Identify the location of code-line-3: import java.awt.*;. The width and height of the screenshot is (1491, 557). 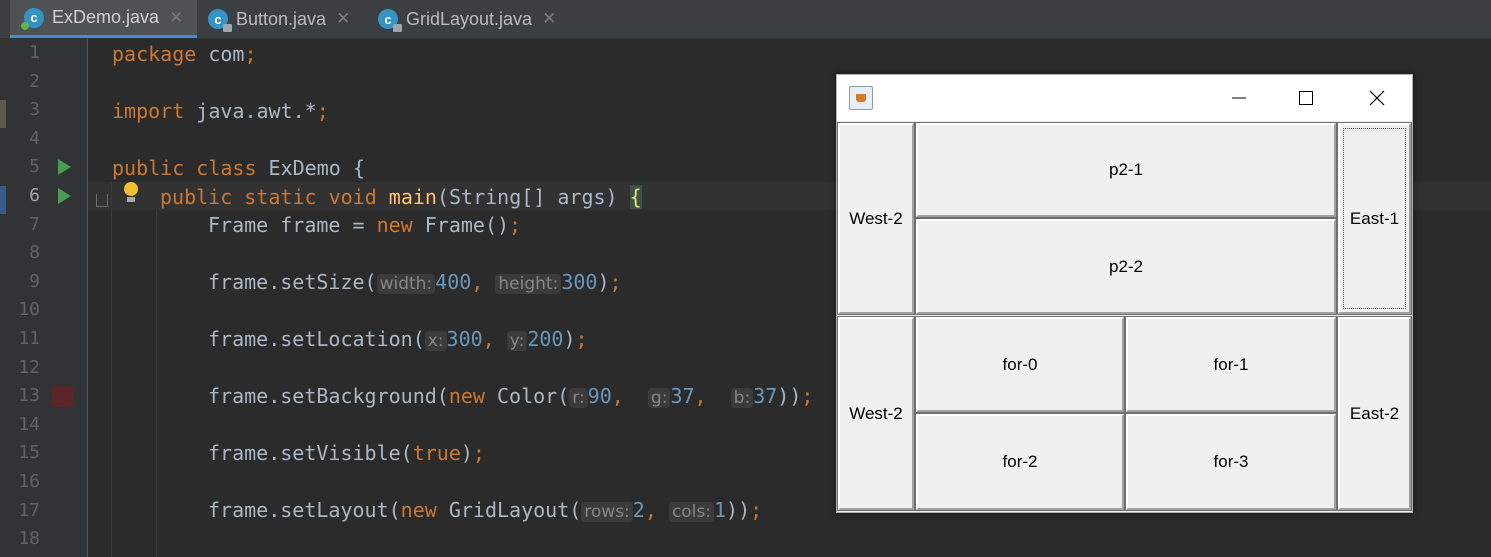
(220, 111).